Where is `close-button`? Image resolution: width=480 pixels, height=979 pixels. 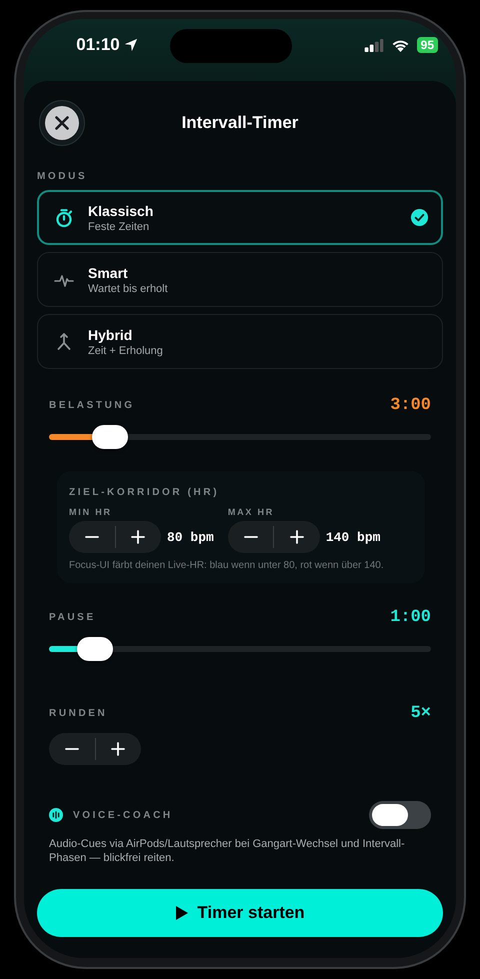 close-button is located at coordinates (62, 123).